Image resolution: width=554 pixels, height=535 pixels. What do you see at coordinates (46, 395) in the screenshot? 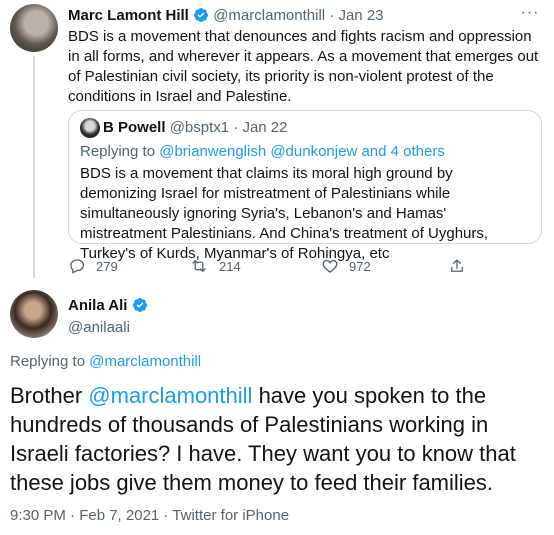
I see `main-text-prefix: Brother` at bounding box center [46, 395].